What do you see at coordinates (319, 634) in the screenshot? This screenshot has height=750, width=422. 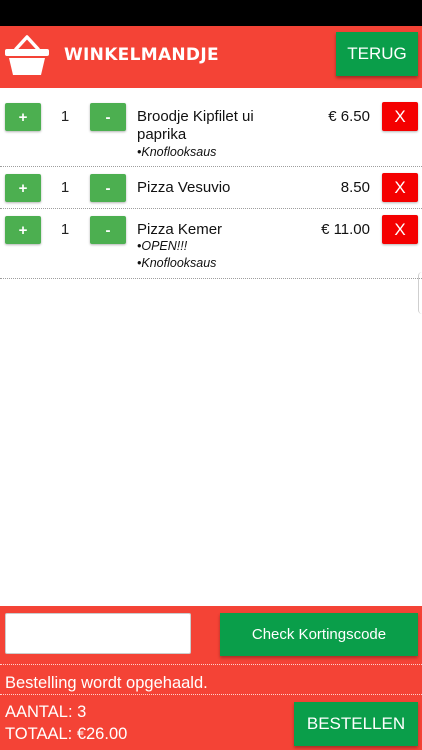 I see `check-discount-button: Check Kortingscode` at bounding box center [319, 634].